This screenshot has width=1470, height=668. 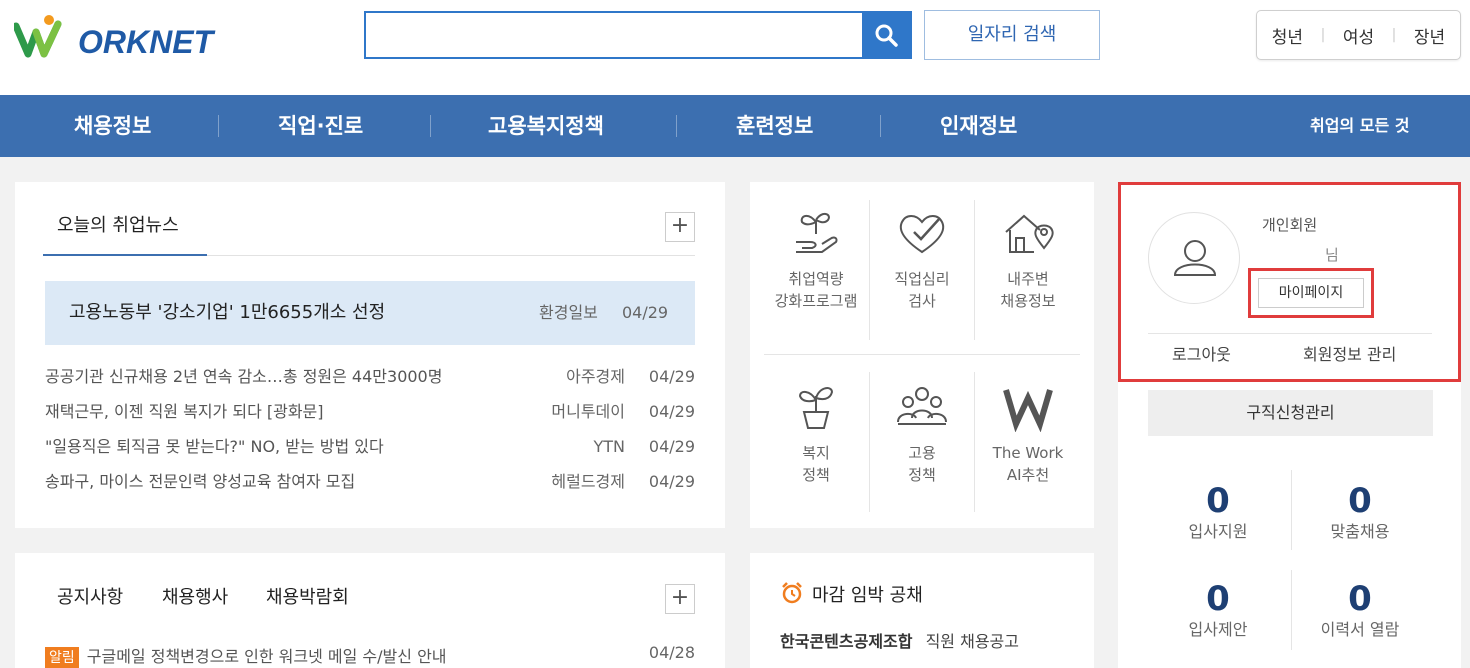 What do you see at coordinates (595, 376) in the screenshot?
I see `news-source: 아주경제` at bounding box center [595, 376].